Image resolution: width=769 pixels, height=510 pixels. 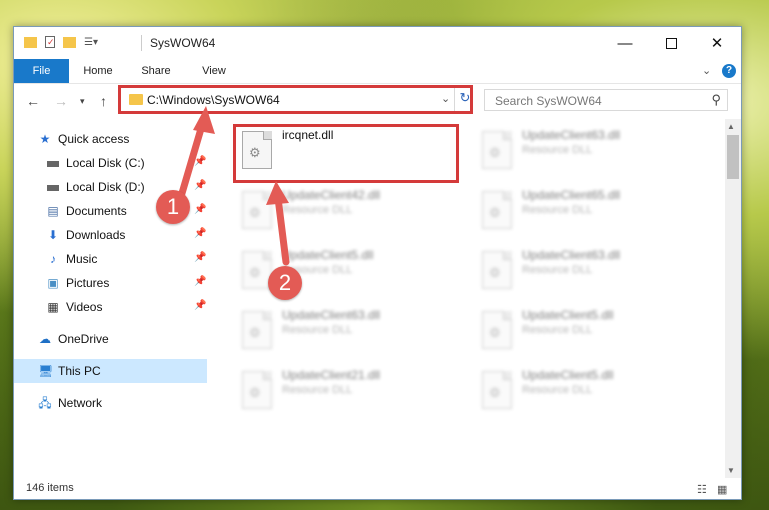 I want to click on sidebar-item-local-disk-c: Local Disk (C:) 📌, so click(x=110, y=163).